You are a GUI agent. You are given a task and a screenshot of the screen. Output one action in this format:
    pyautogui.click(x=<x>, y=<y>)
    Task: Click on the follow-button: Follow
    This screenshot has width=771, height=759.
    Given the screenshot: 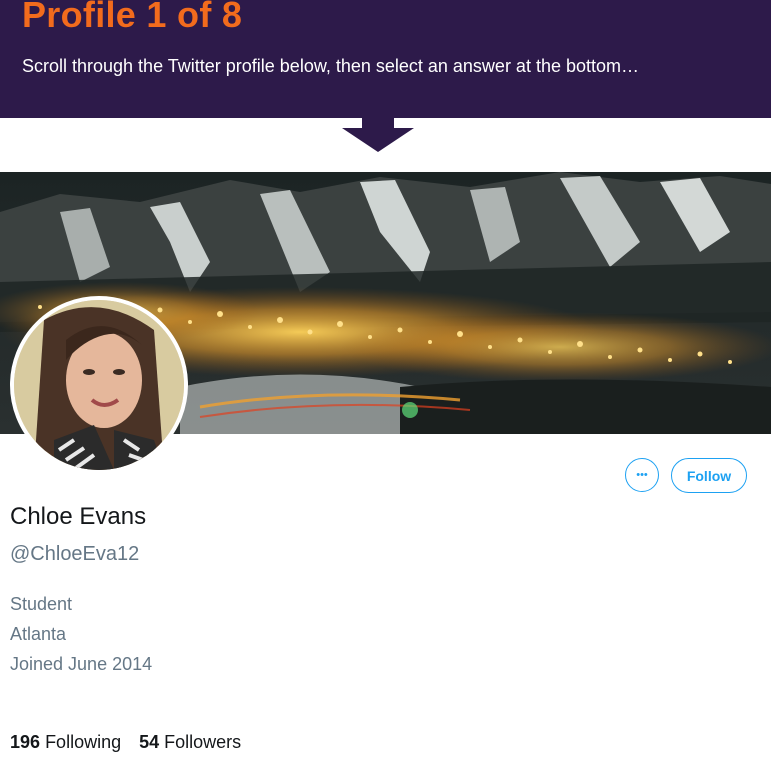 What is the action you would take?
    pyautogui.click(x=709, y=475)
    